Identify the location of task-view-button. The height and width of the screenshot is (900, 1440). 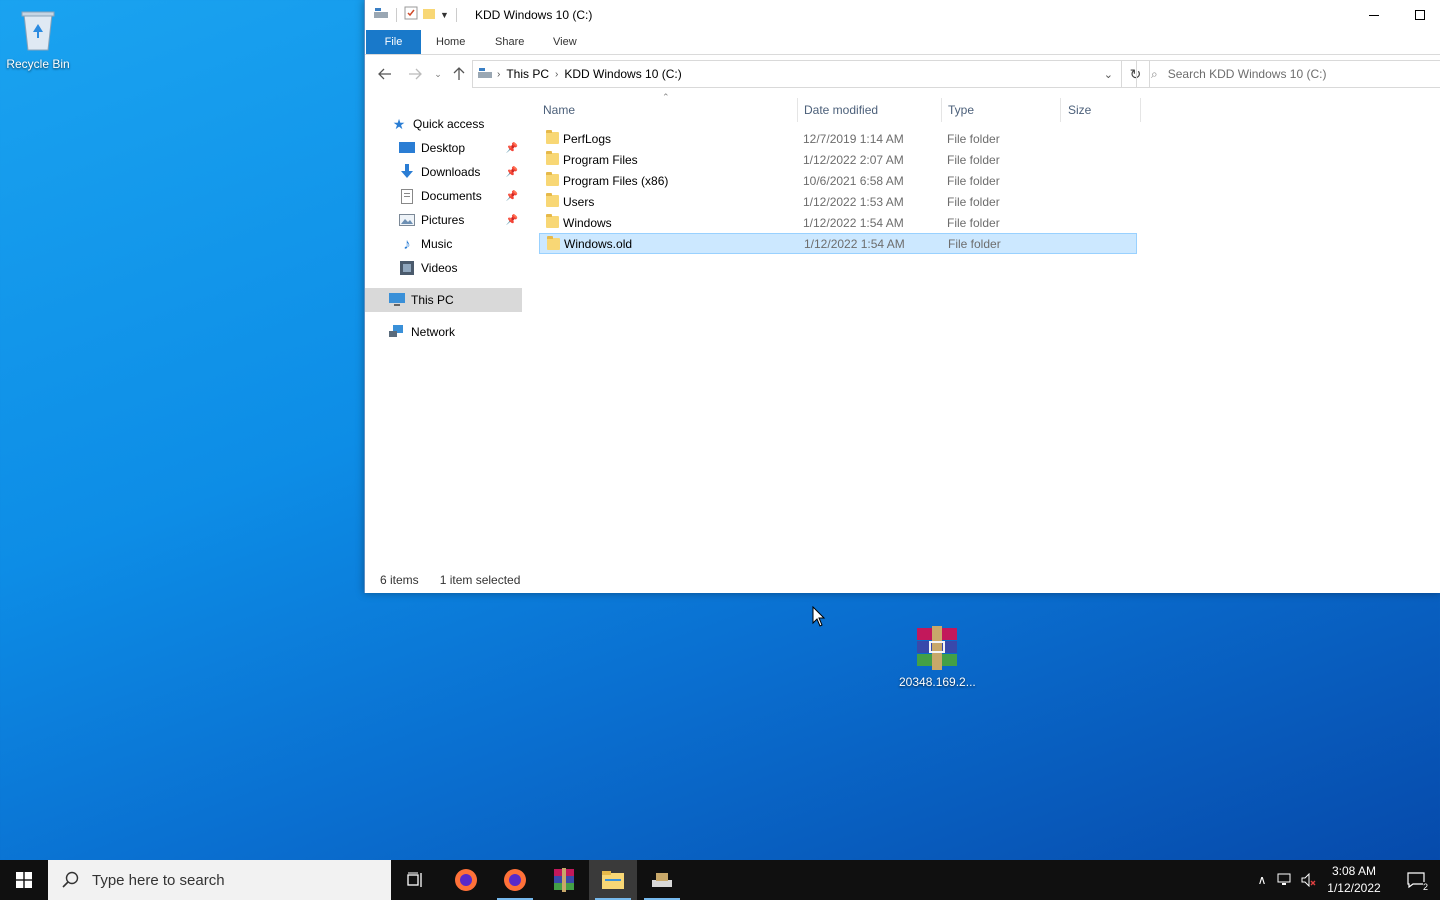
(416, 880).